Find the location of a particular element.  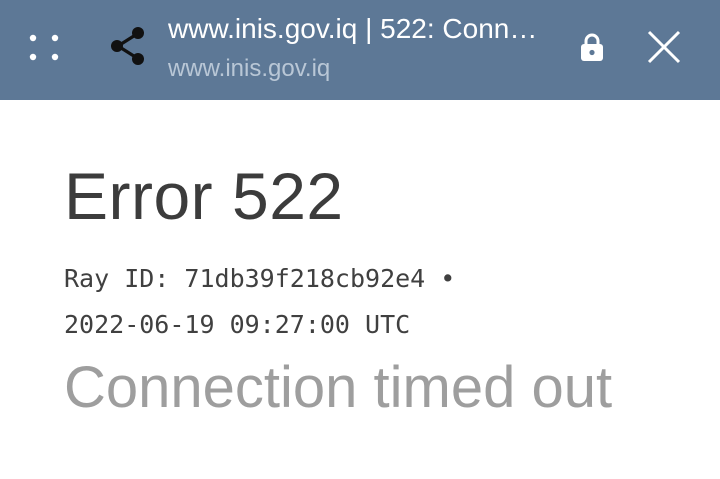

menu-dots-icon is located at coordinates (44, 48).